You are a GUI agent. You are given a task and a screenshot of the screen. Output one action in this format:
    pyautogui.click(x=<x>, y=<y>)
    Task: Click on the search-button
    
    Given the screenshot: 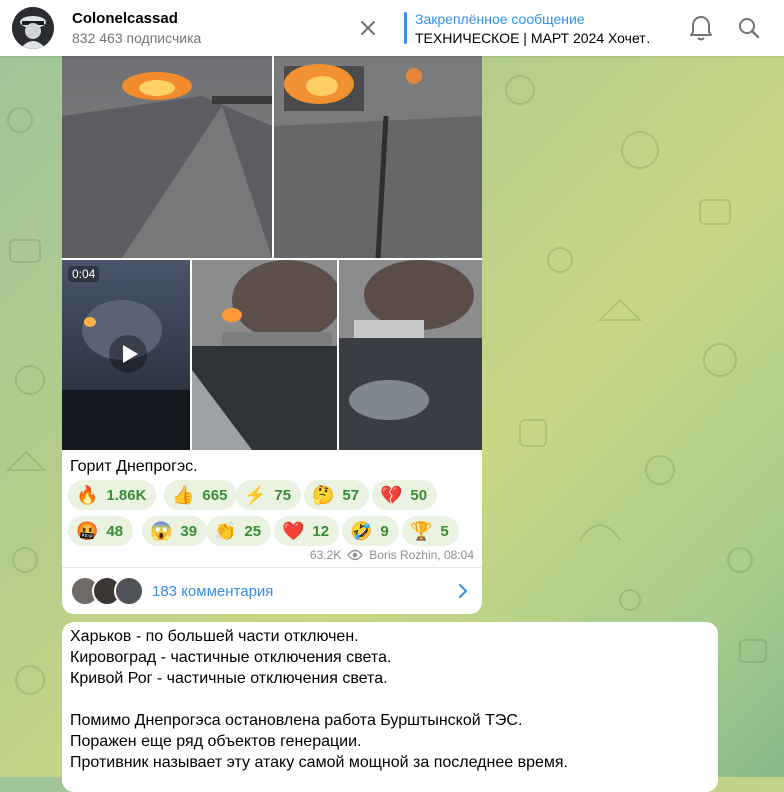 What is the action you would take?
    pyautogui.click(x=749, y=28)
    